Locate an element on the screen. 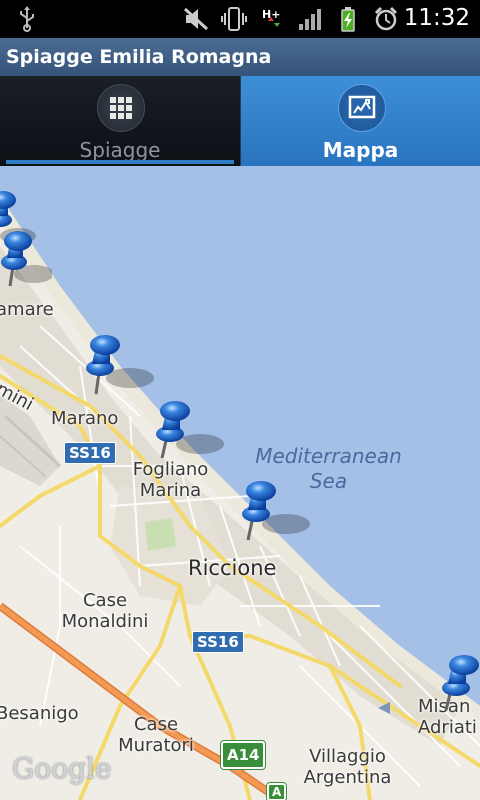 The height and width of the screenshot is (800, 480). sea-label-line-1: Mediterranean is located at coordinates (328, 456).